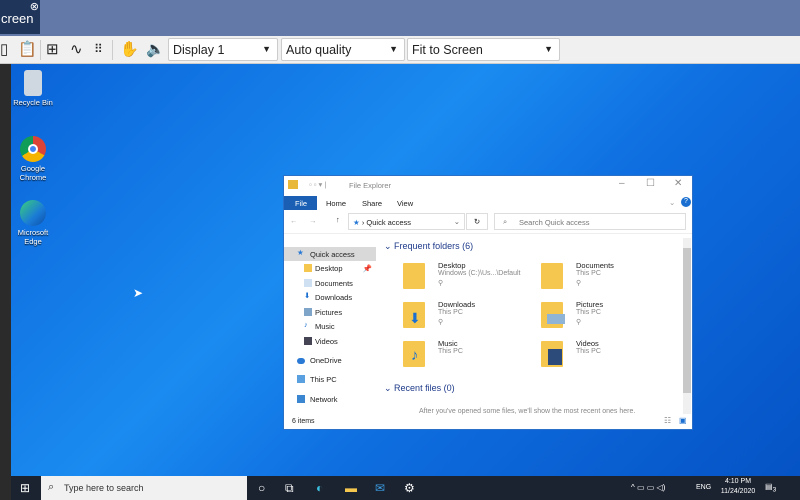 The image size is (800, 500). What do you see at coordinates (301, 379) in the screenshot?
I see `computer-icon` at bounding box center [301, 379].